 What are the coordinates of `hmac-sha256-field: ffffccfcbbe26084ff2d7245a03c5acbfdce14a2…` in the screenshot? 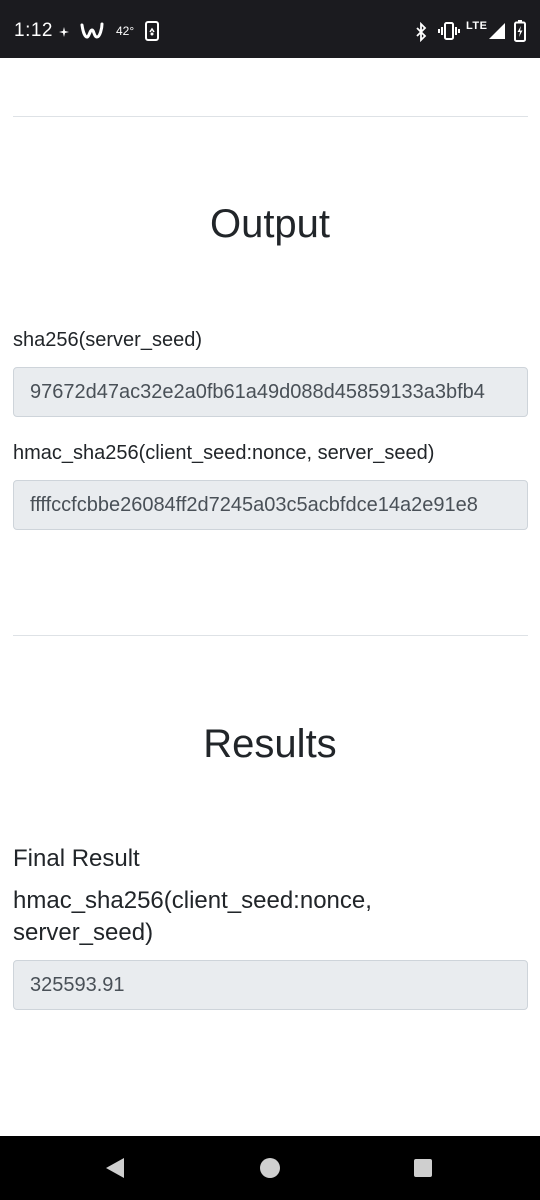 It's located at (270, 505).